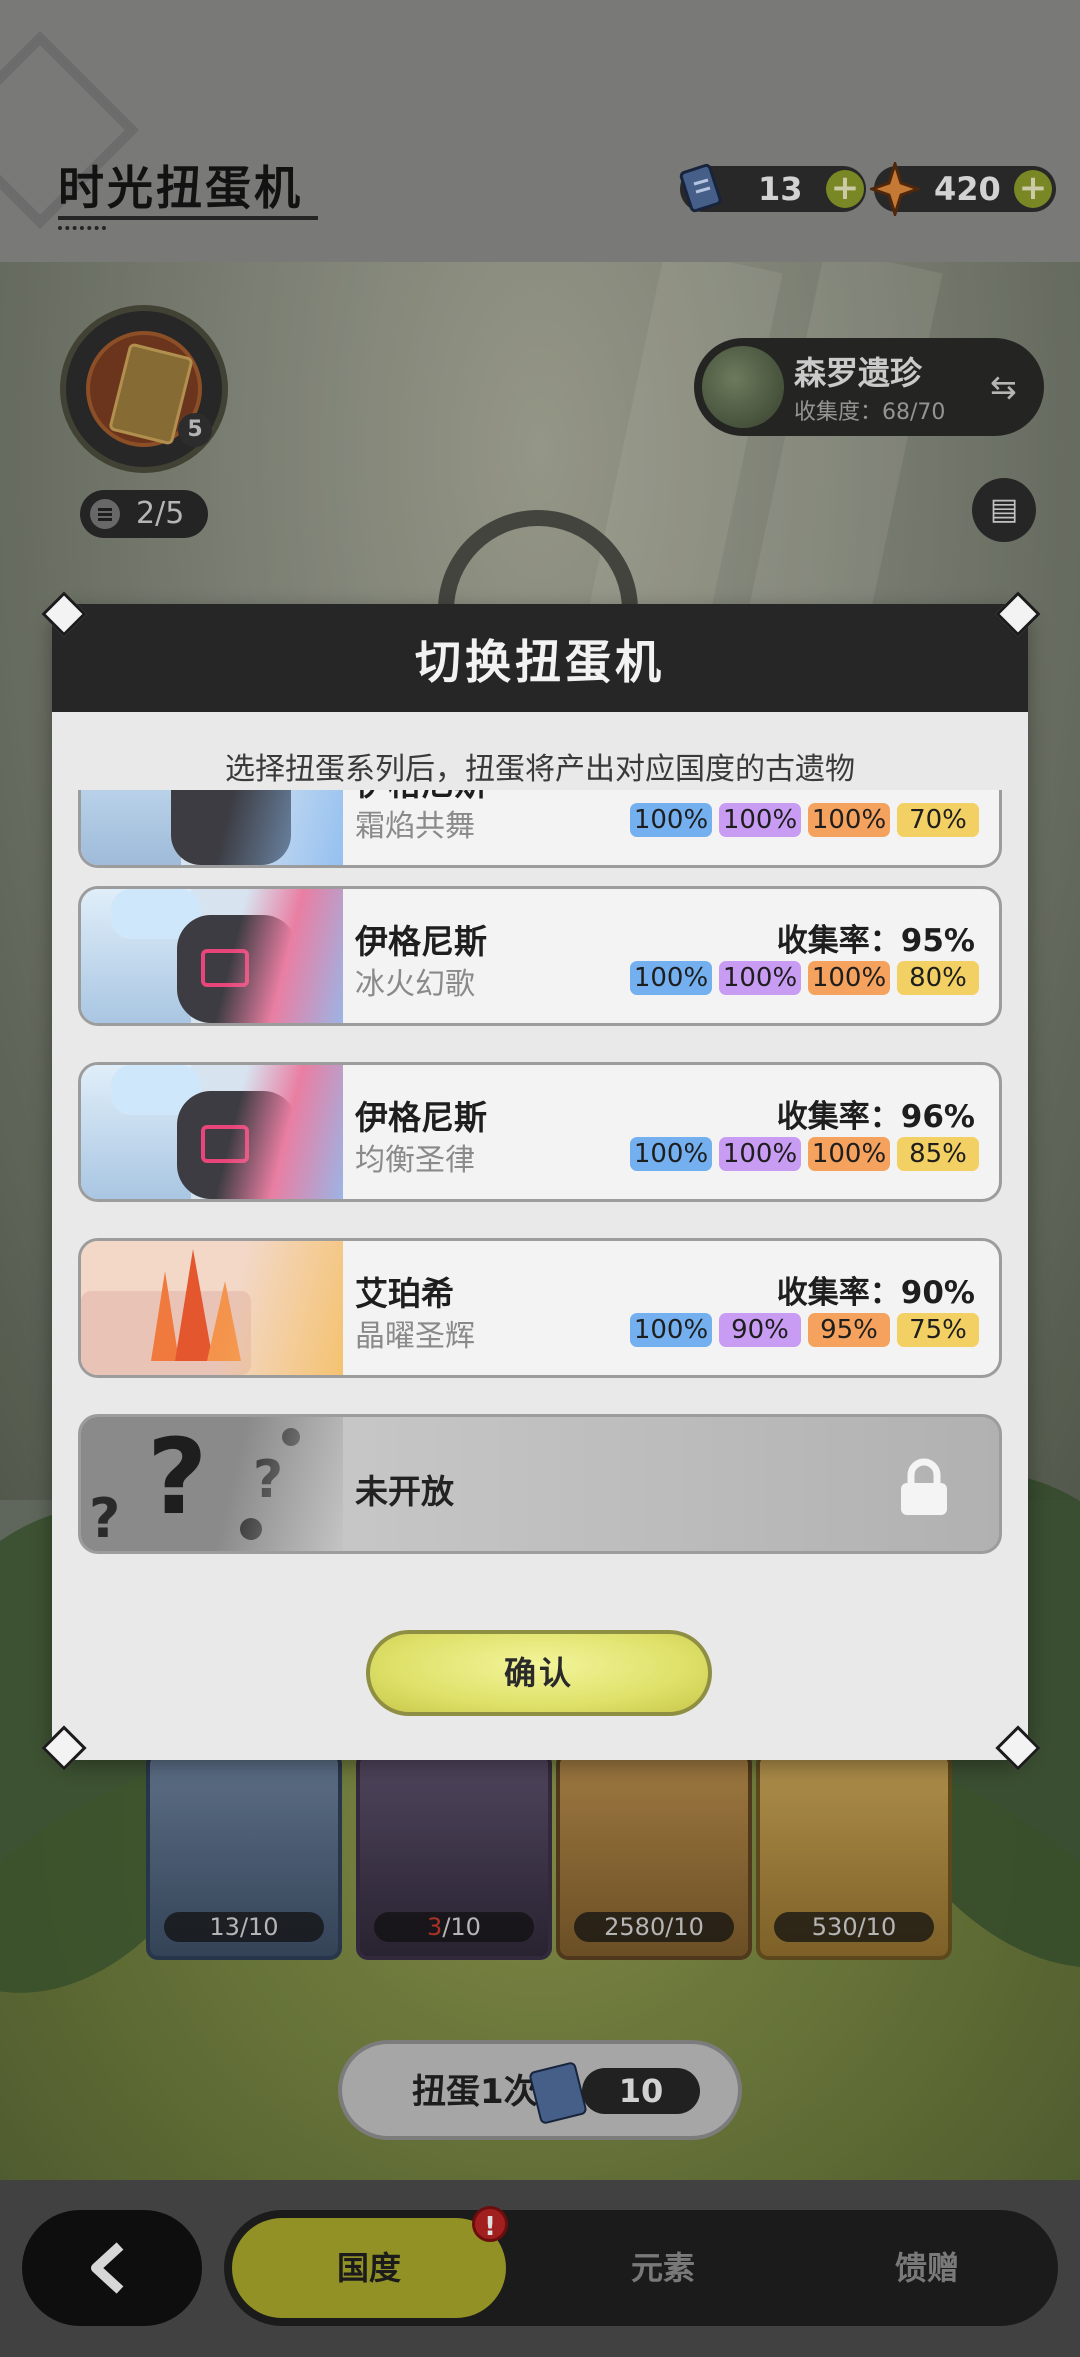 This screenshot has width=1080, height=2357. Describe the element at coordinates (540, 662) in the screenshot. I see `dialog-title: 切换扭蛋机` at that location.